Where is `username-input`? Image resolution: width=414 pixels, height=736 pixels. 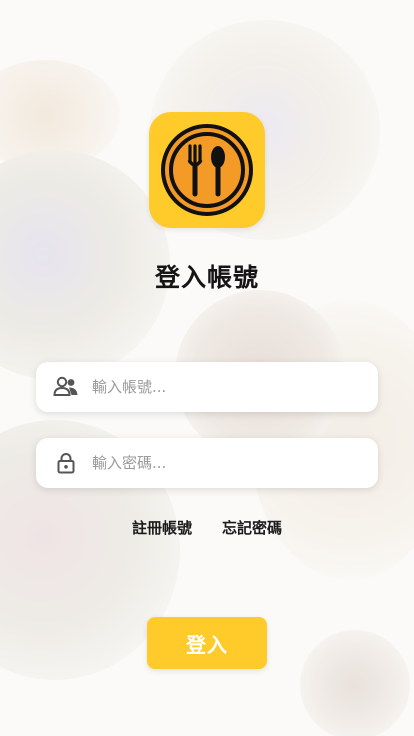
username-input is located at coordinates (227, 387).